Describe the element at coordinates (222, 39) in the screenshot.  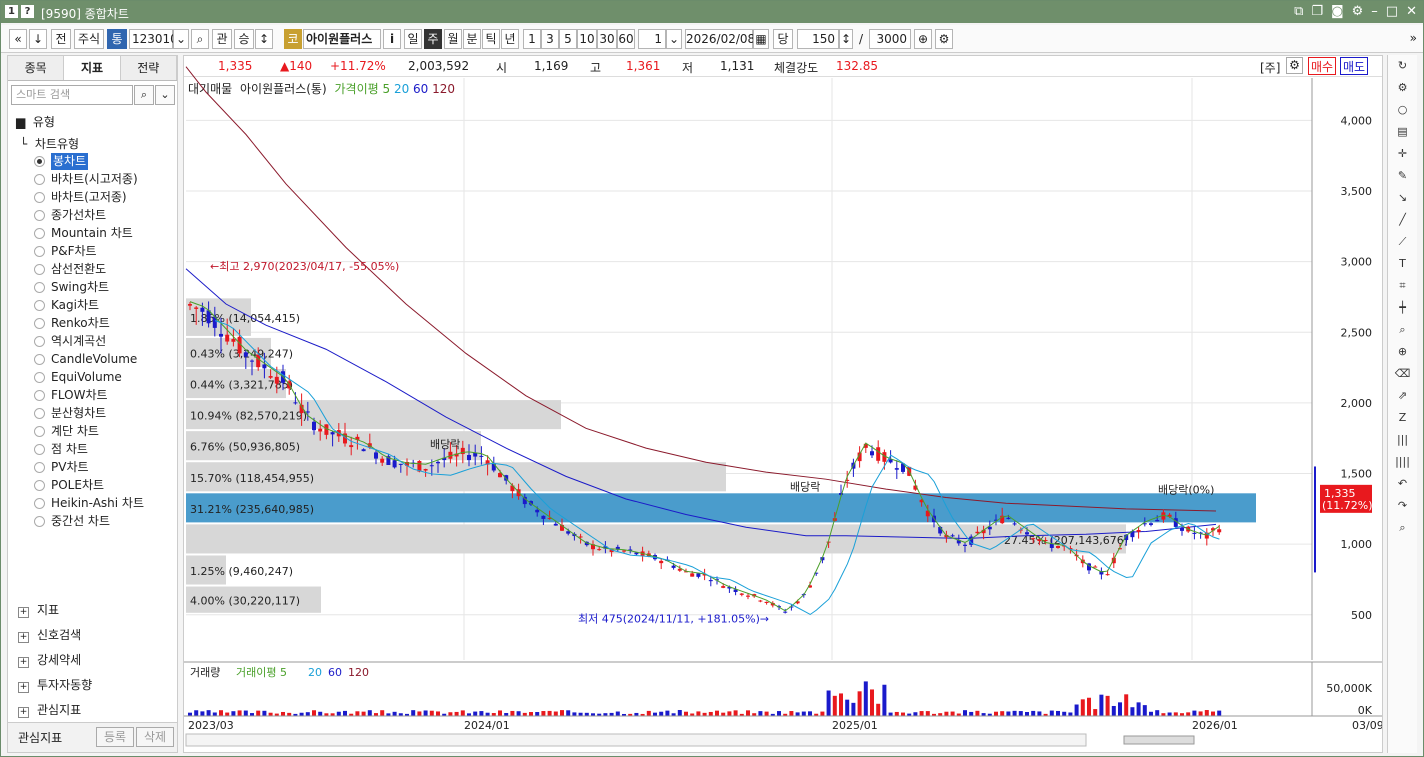
I see `gwan-button: 관` at that location.